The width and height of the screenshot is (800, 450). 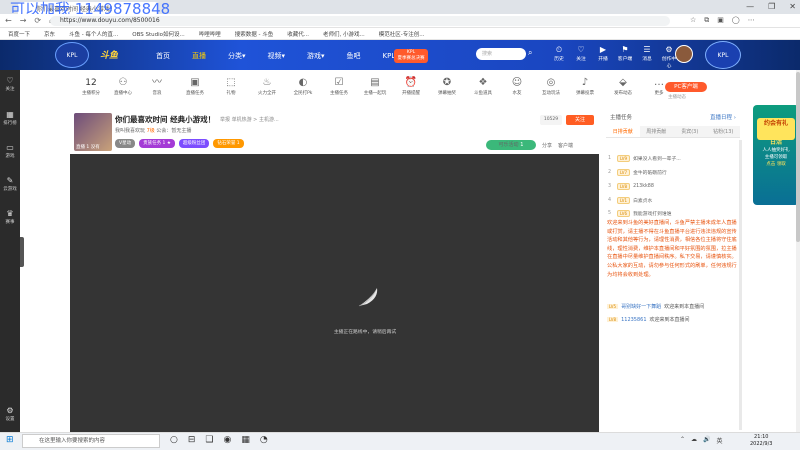 I want to click on network-icon: ☁, so click(x=694, y=440).